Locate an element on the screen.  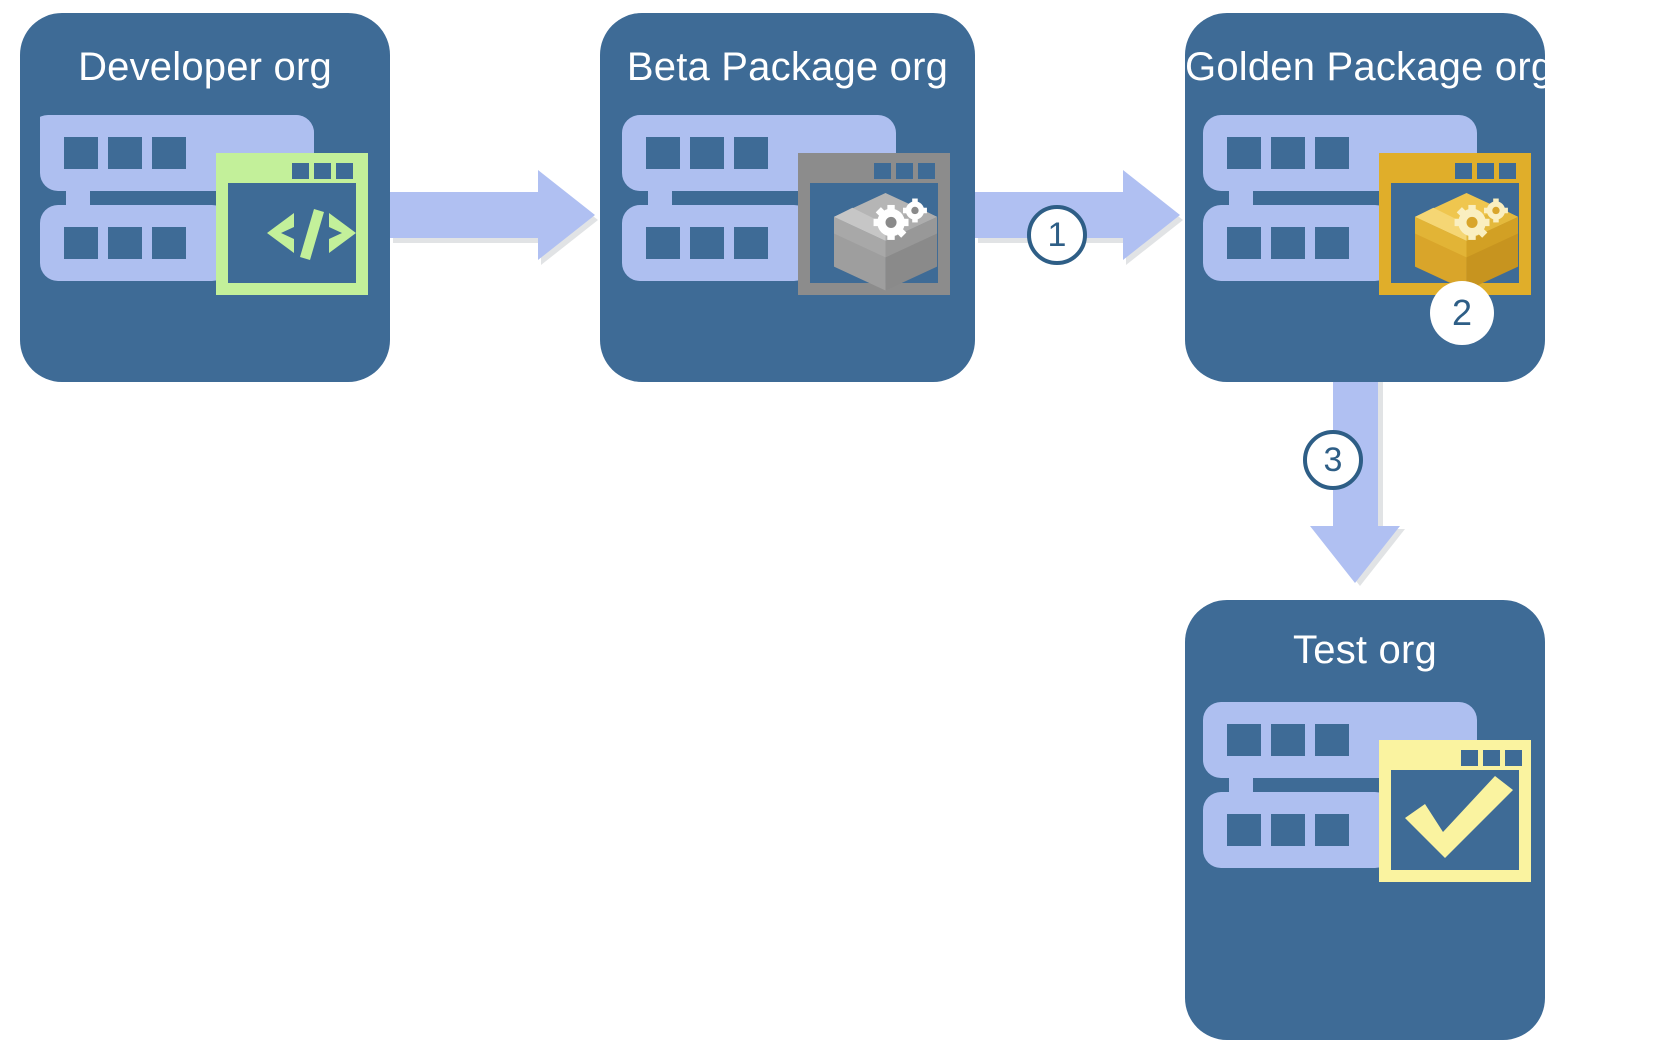
step-badge-1-label: 1 is located at coordinates (1057, 234).